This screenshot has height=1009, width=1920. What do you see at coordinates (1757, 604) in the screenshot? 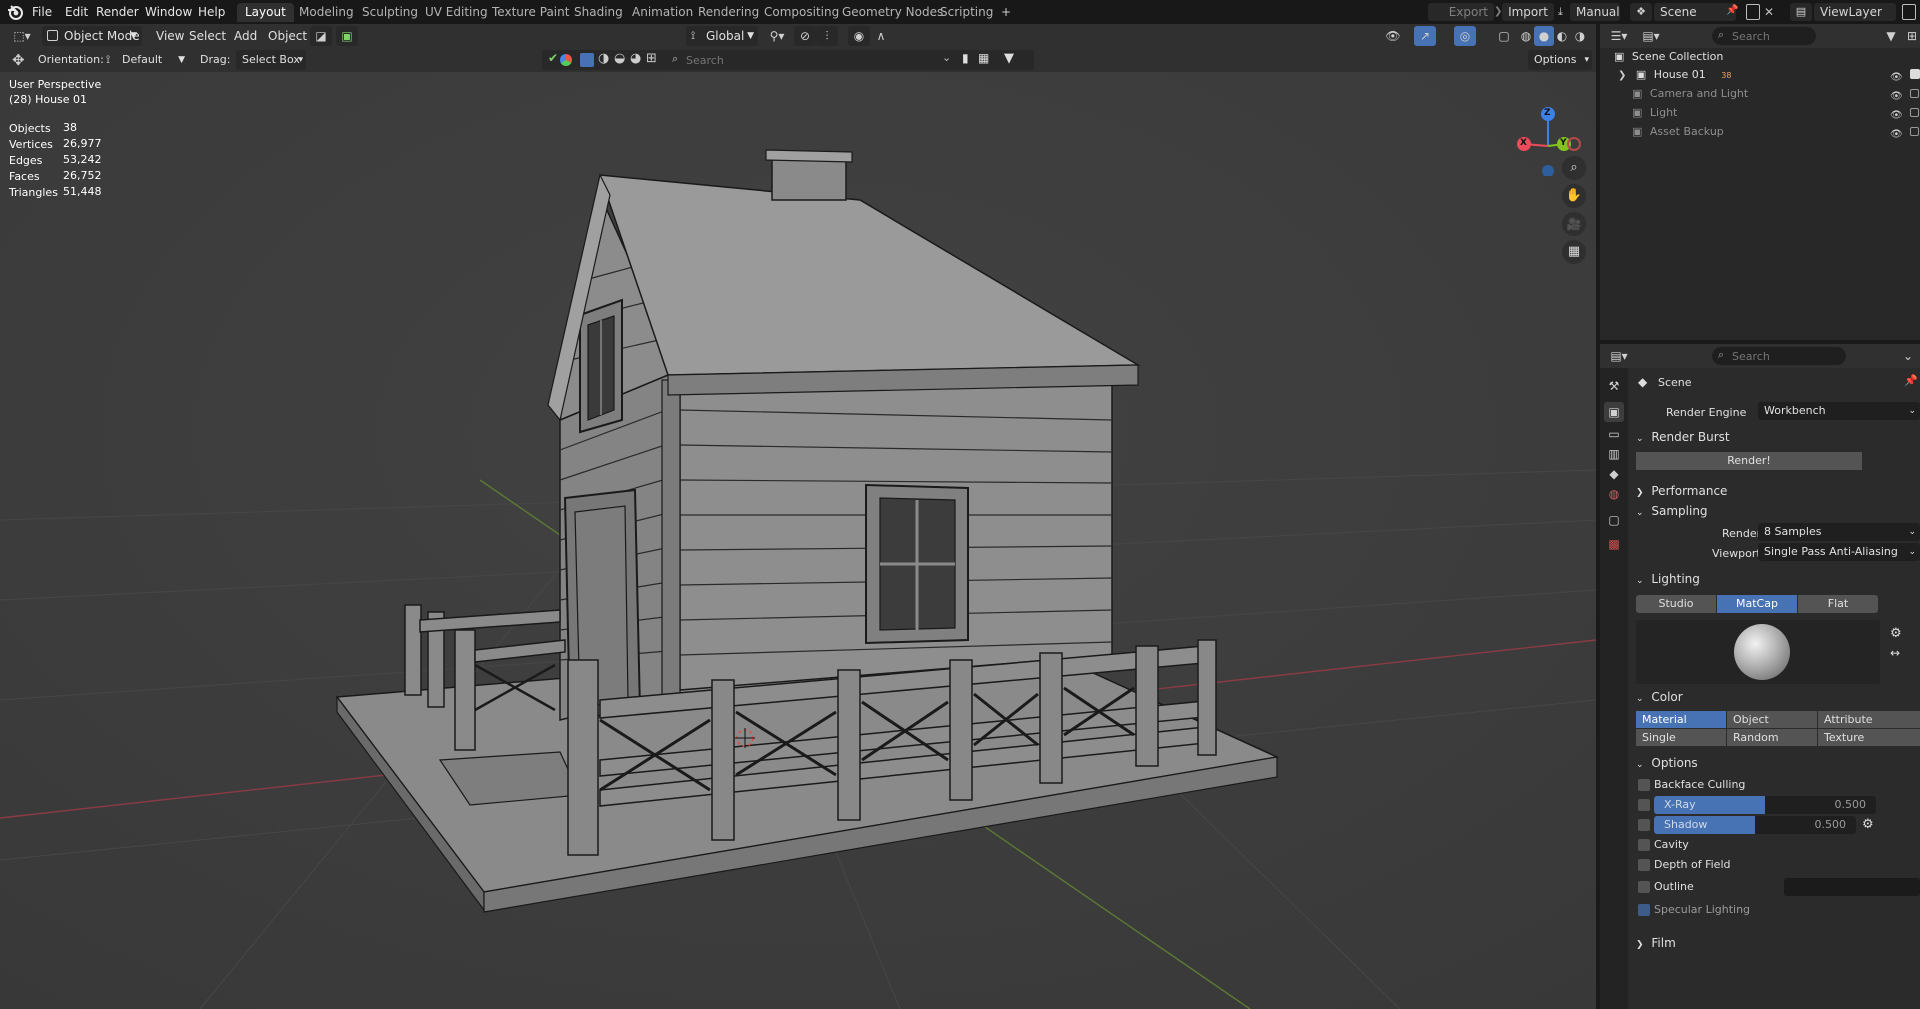
I see `lighting-matcap-button: MatCap` at bounding box center [1757, 604].